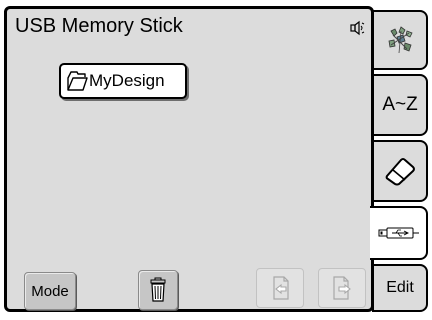  I want to click on delete-button, so click(158, 290).